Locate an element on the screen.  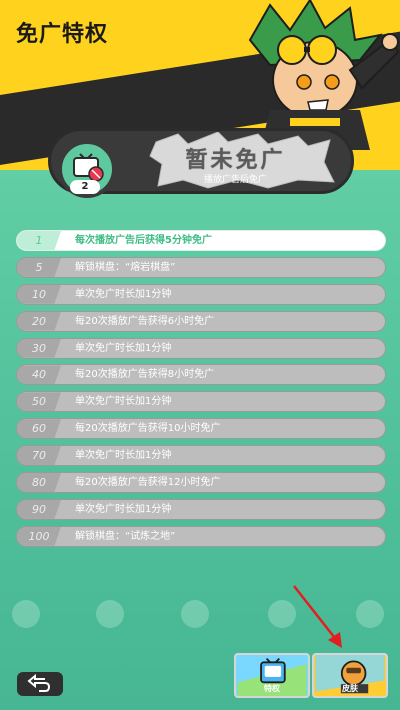
privilege-row: 50 单次免广时长加1分钟 is located at coordinates (201, 402).